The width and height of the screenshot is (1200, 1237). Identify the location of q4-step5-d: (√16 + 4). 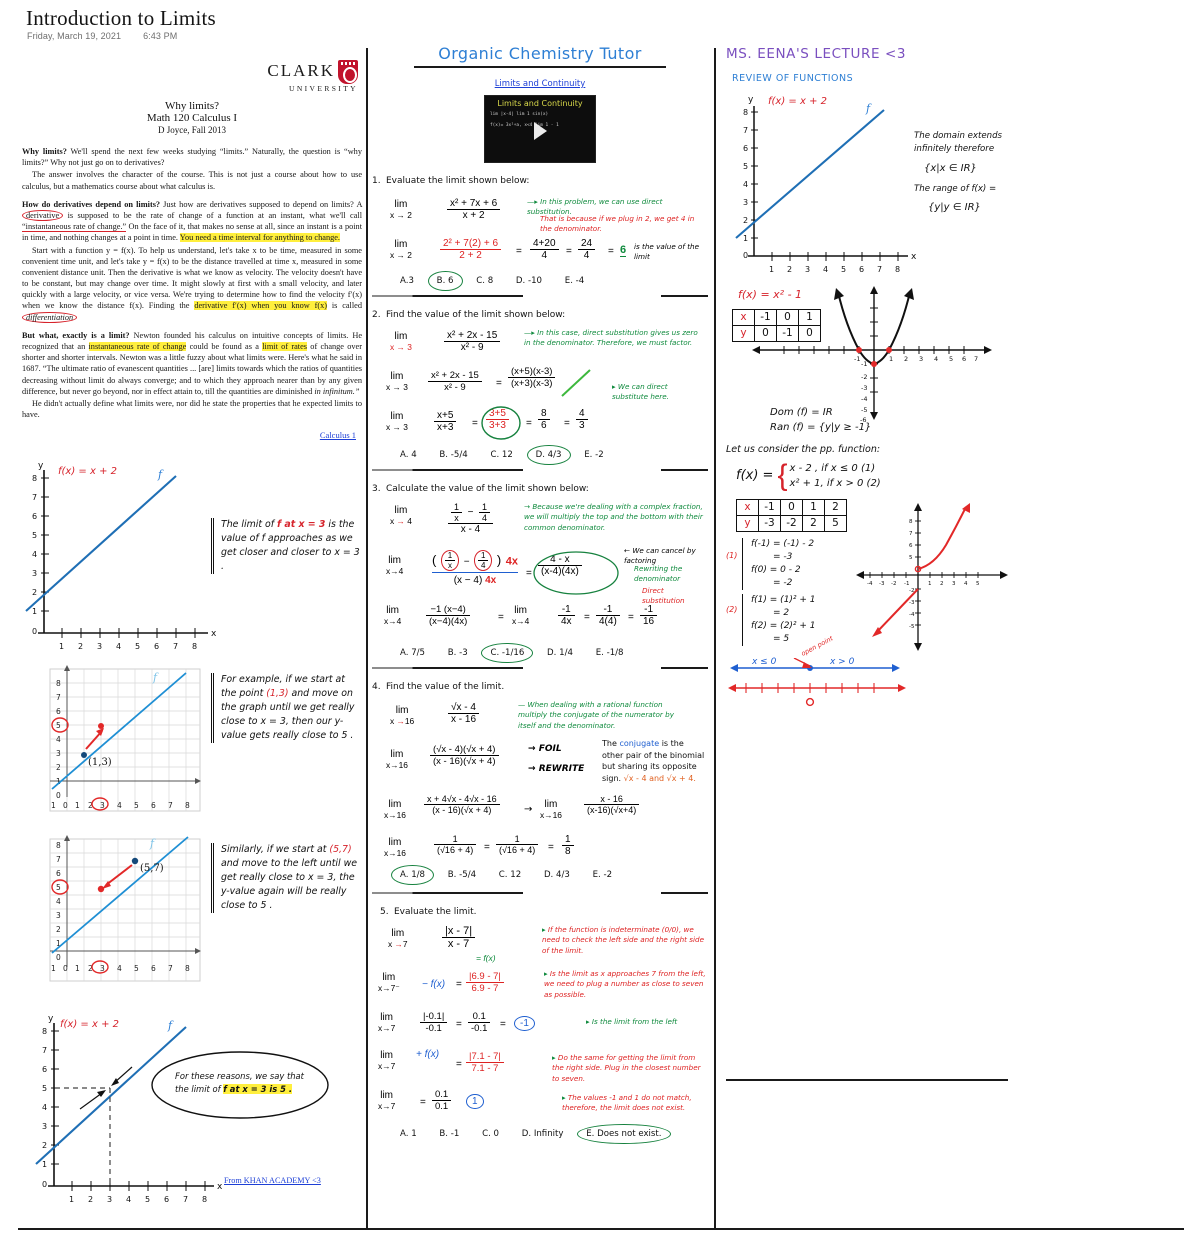
(517, 850).